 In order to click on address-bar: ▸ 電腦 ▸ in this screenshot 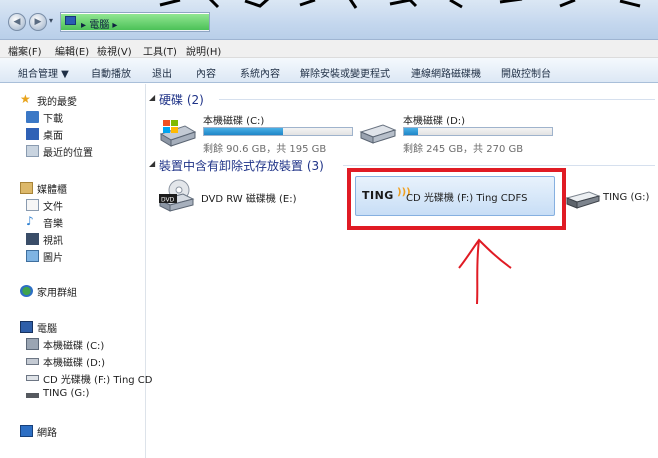, I will do `click(135, 22)`.